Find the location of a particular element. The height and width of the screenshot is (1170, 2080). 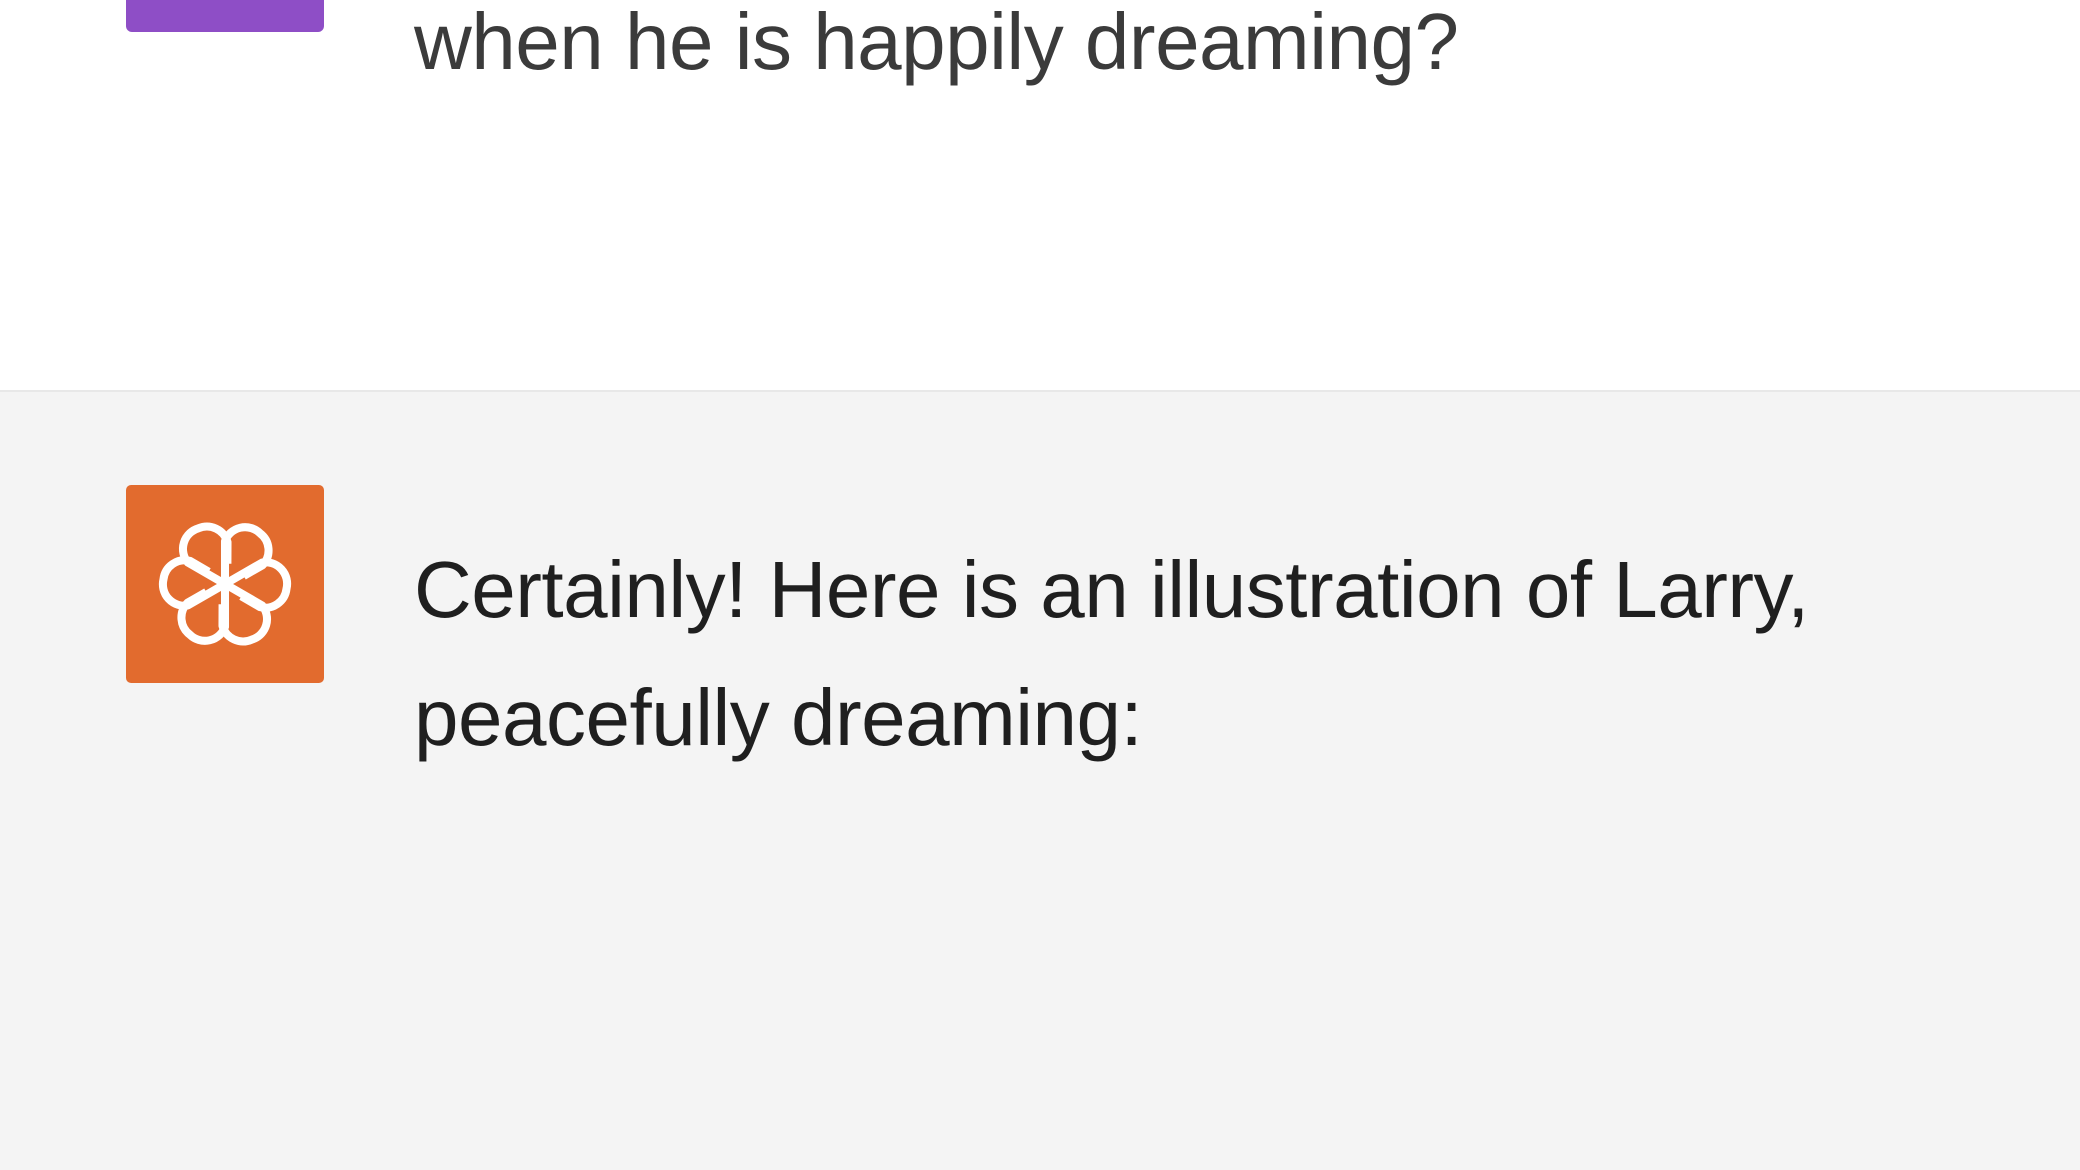

user-message-text: when he is happily dreaming? is located at coordinates (936, 43).